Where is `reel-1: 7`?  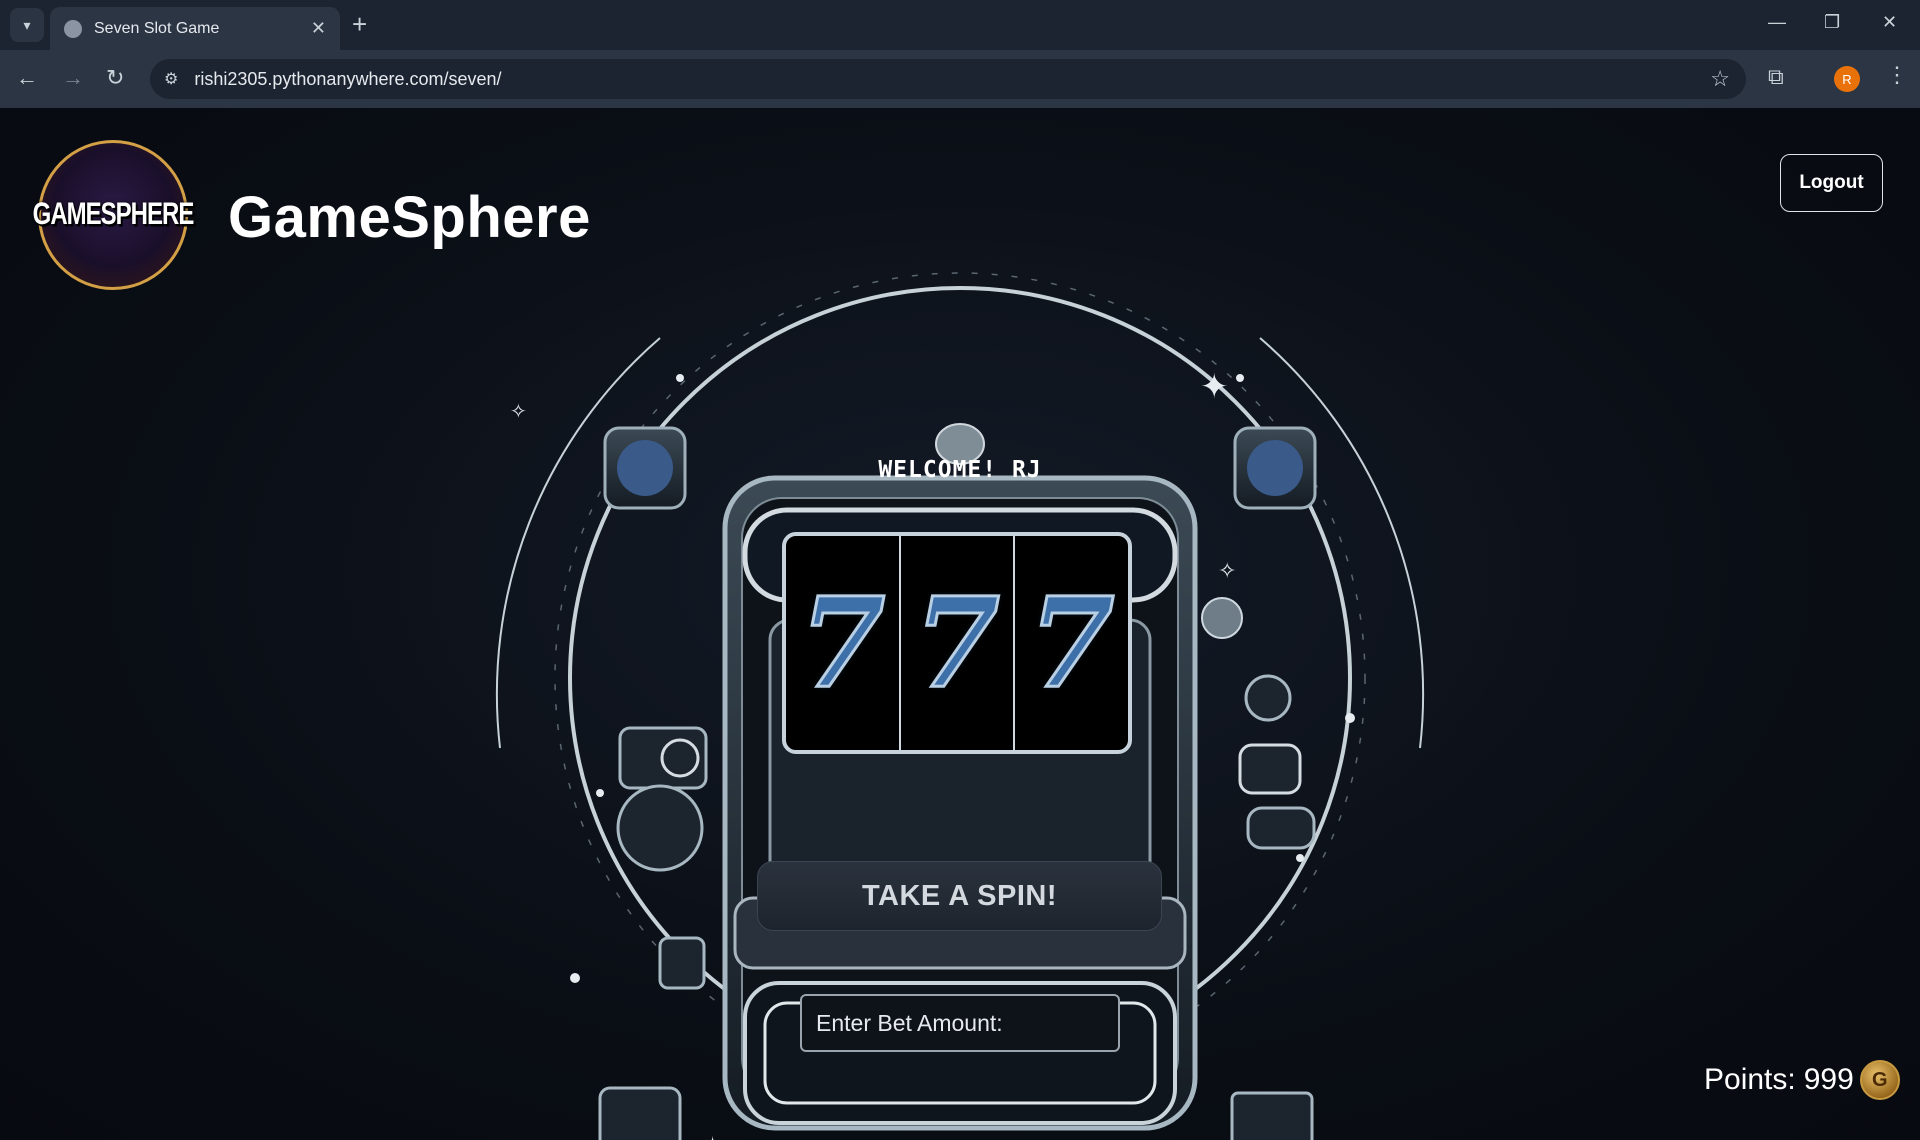
reel-1: 7 is located at coordinates (843, 643).